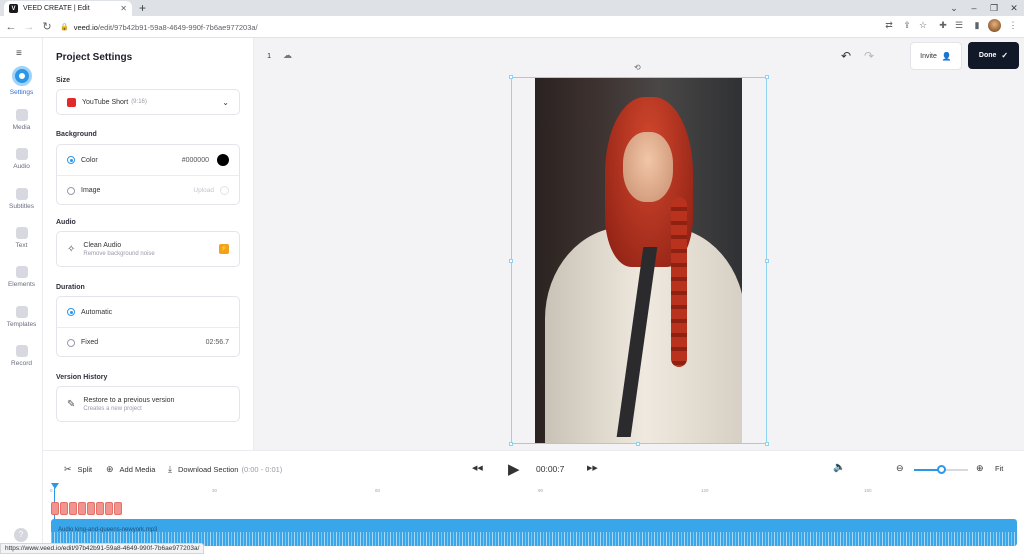  Describe the element at coordinates (21, 127) in the screenshot. I see `rail-item-label: Media` at that location.